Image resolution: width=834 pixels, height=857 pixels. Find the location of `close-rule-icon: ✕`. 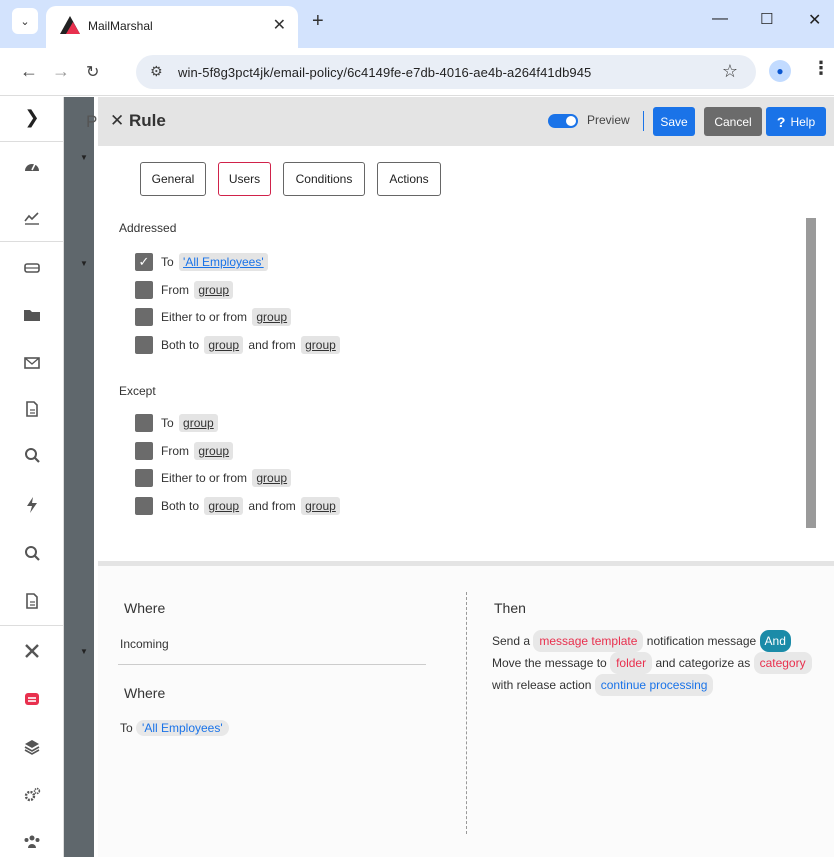

close-rule-icon: ✕ is located at coordinates (117, 120).